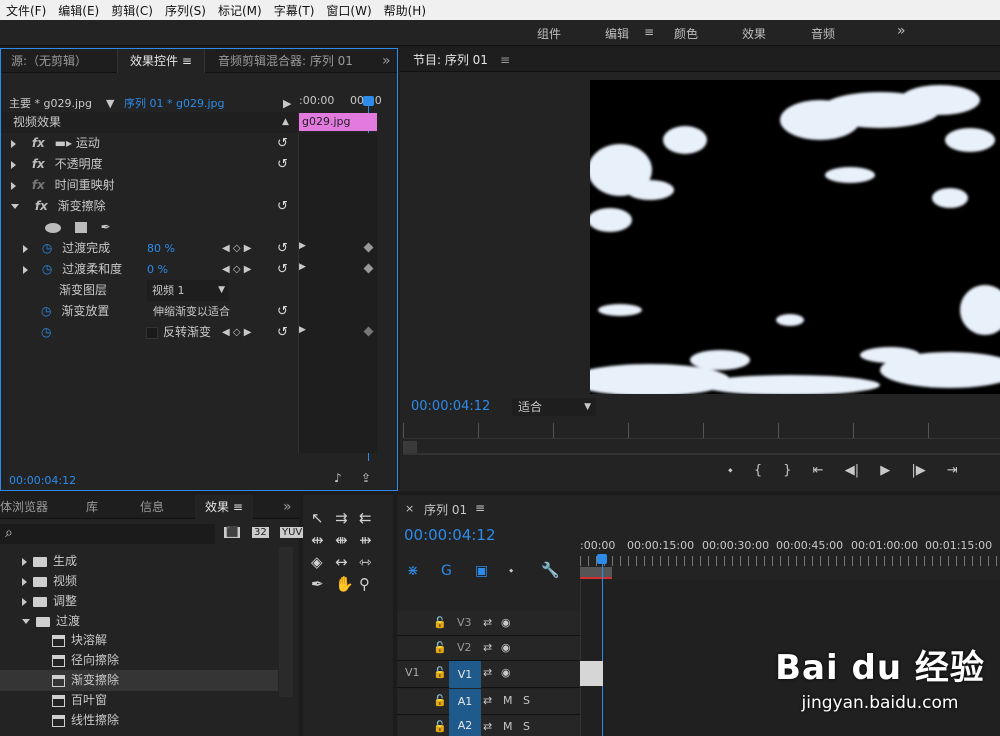 This screenshot has width=1000, height=736. What do you see at coordinates (549, 33) in the screenshot?
I see `workspace-assembly: 组件` at bounding box center [549, 33].